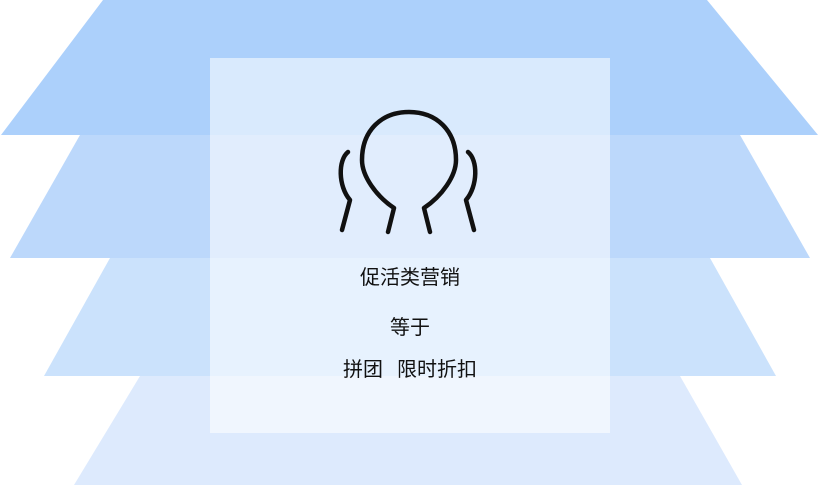  I want to click on people-group-icon, so click(408, 172).